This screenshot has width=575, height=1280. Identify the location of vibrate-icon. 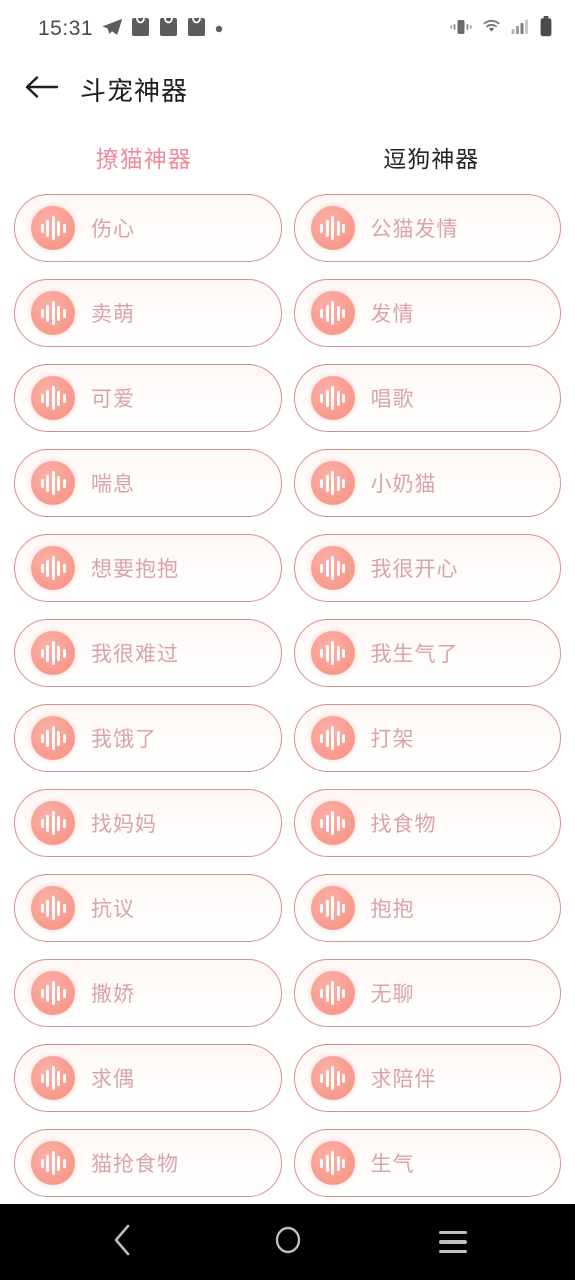
(461, 29).